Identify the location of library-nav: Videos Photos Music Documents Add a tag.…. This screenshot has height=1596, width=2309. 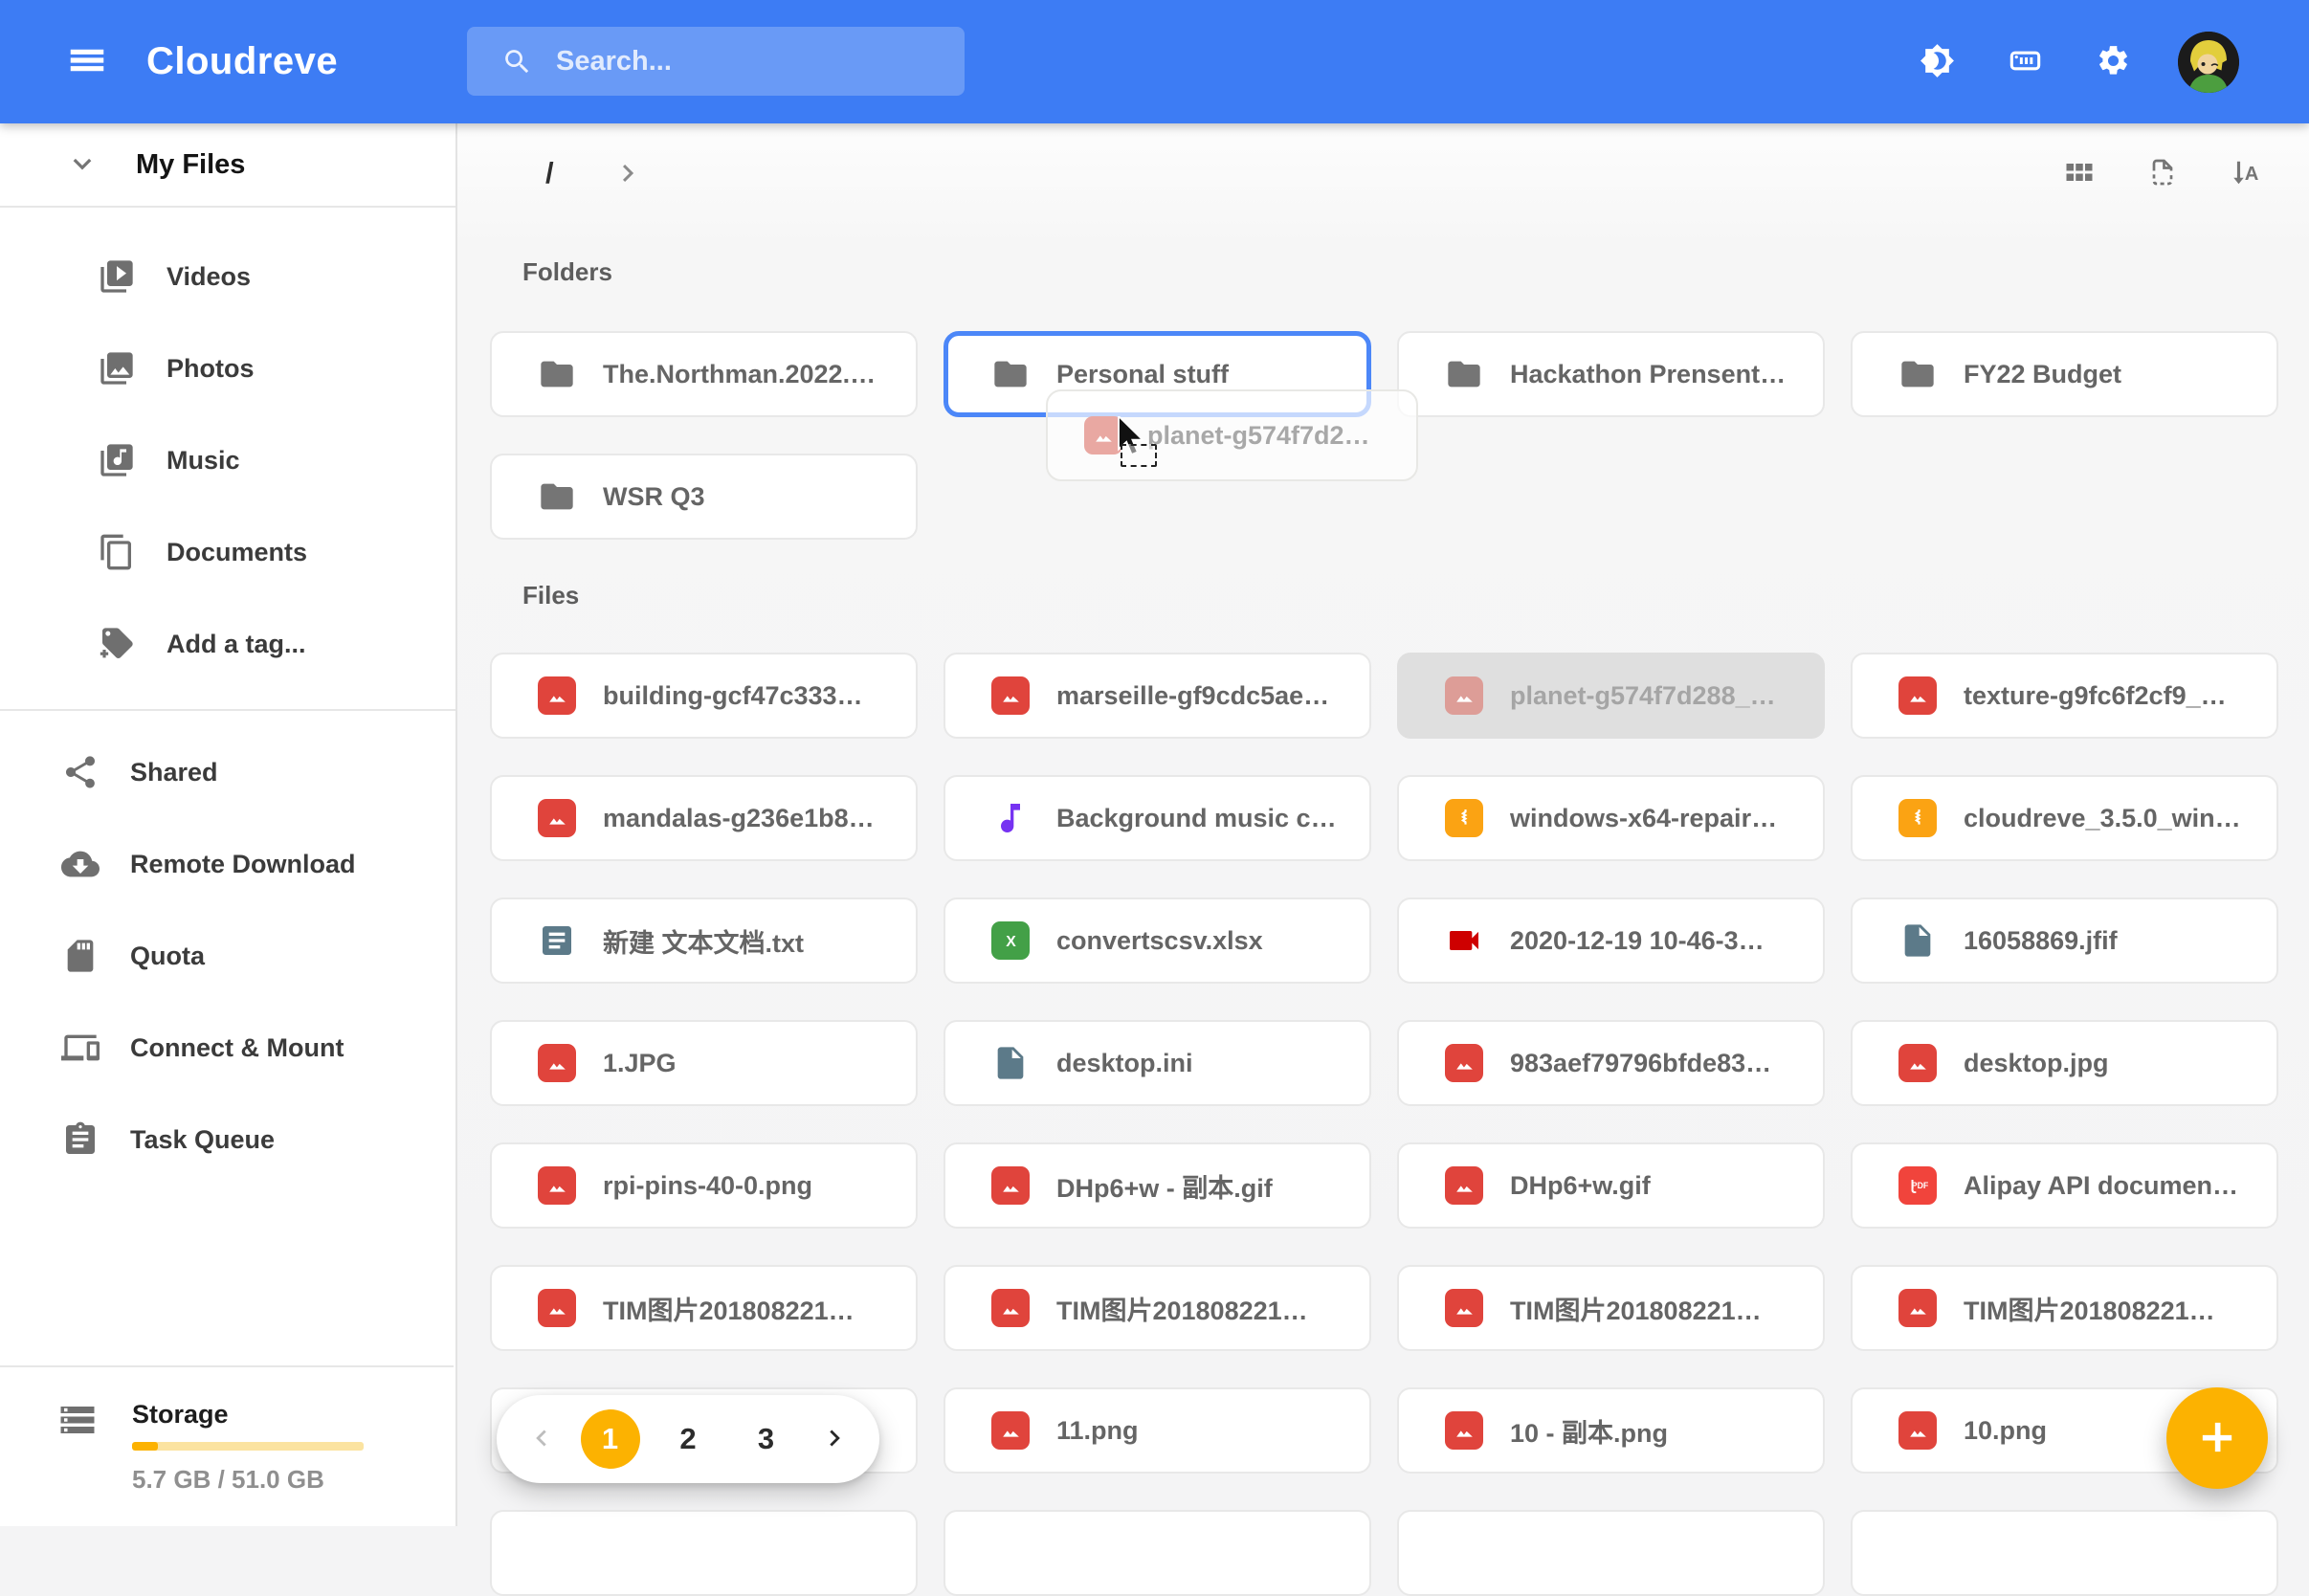
(227, 459).